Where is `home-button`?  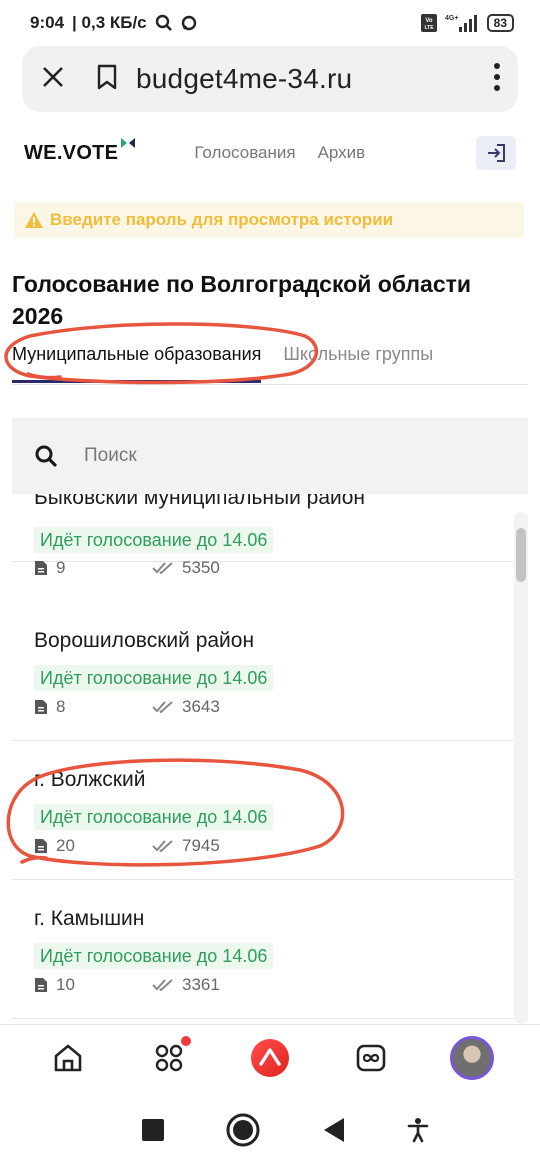
home-button is located at coordinates (68, 1058).